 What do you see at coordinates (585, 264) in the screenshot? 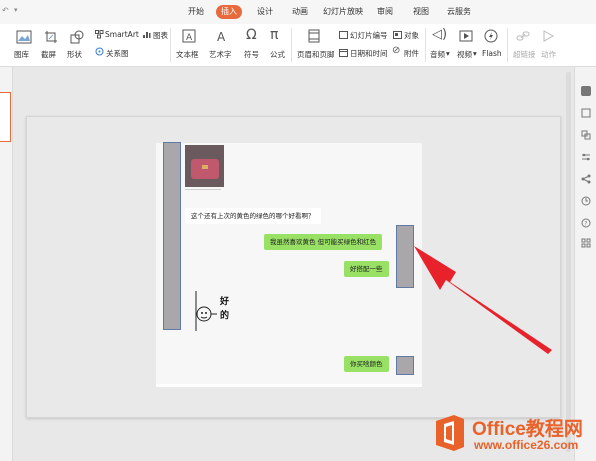
I see `right-task-pane` at bounding box center [585, 264].